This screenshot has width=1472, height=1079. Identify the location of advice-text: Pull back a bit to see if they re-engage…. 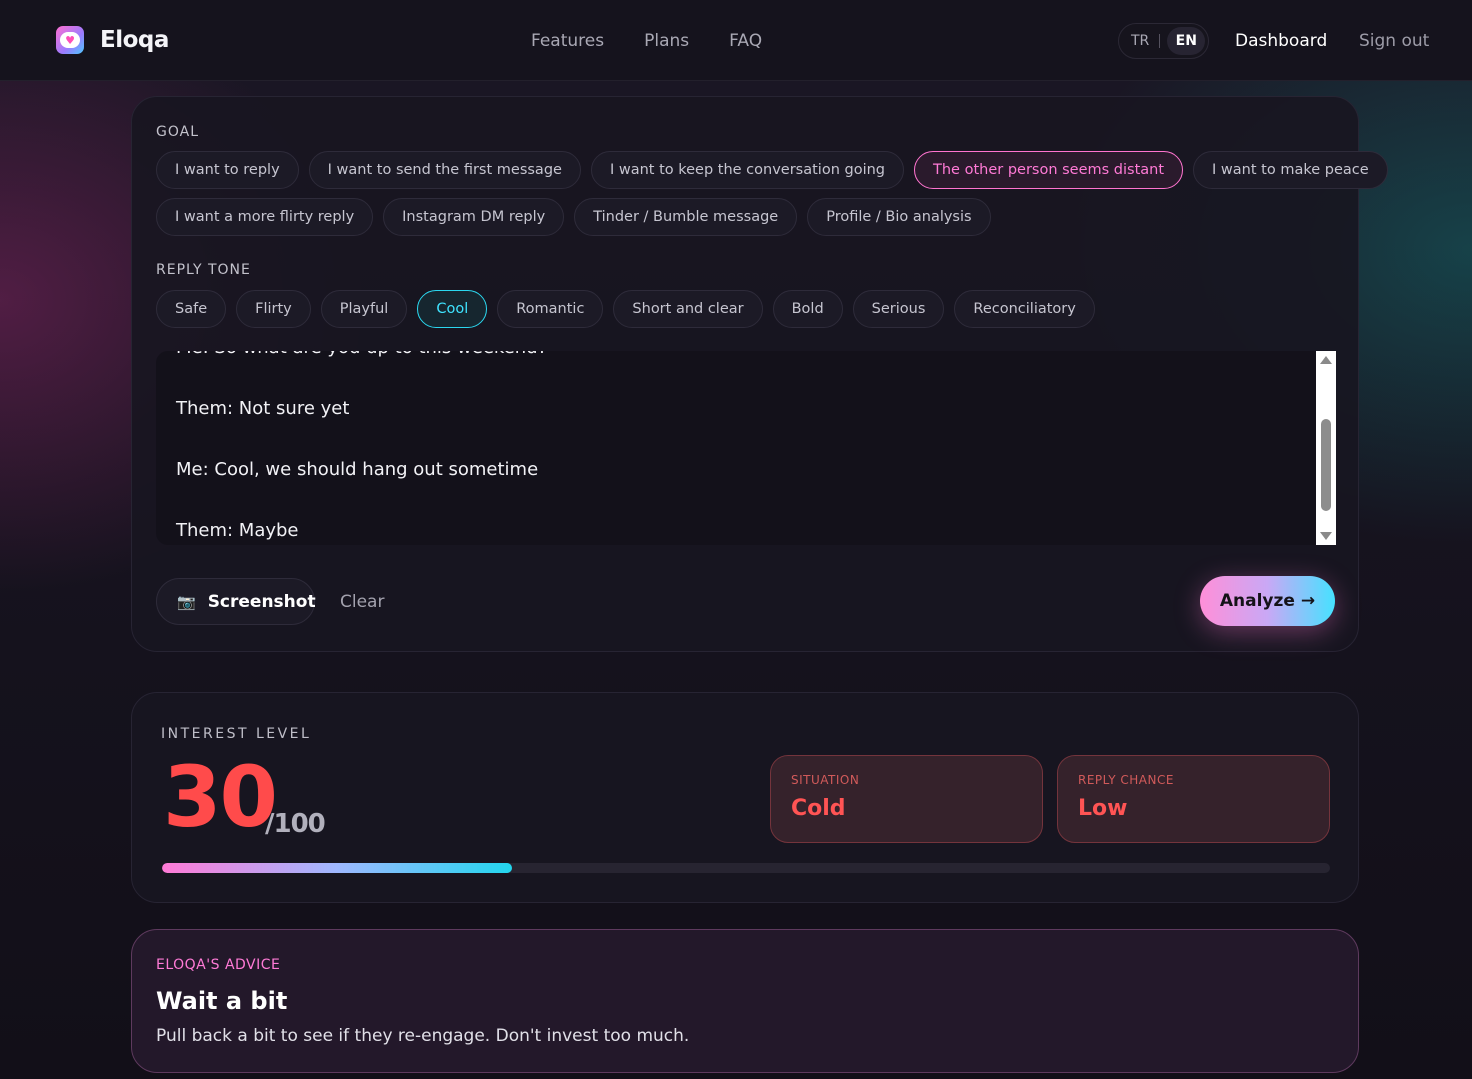
(423, 1036).